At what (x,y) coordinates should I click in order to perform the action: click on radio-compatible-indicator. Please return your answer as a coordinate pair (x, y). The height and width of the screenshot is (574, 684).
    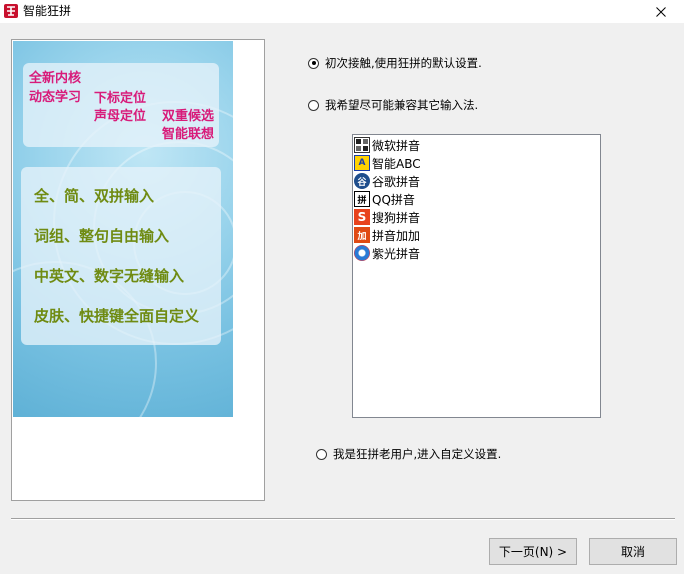
    Looking at the image, I should click on (313, 105).